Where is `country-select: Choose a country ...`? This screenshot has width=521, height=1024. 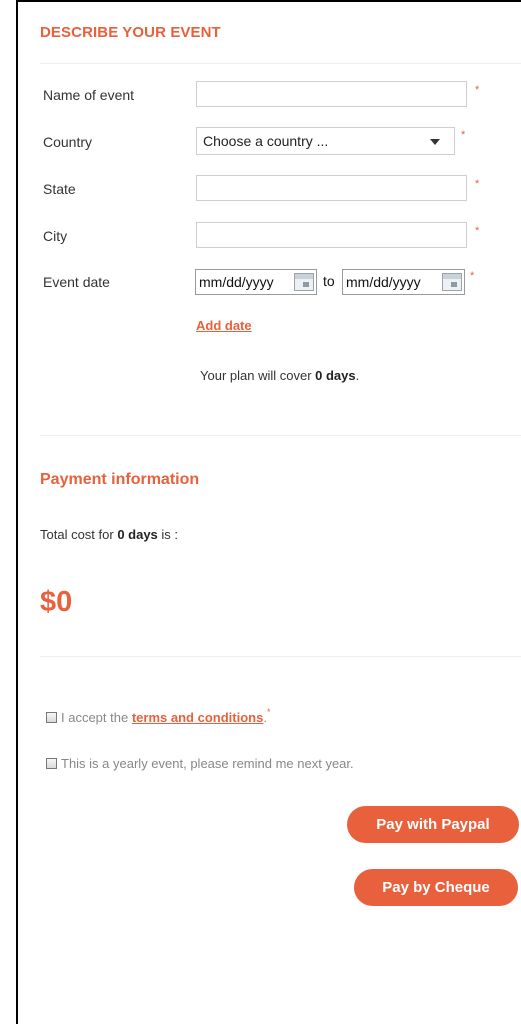
country-select: Choose a country ... is located at coordinates (325, 141).